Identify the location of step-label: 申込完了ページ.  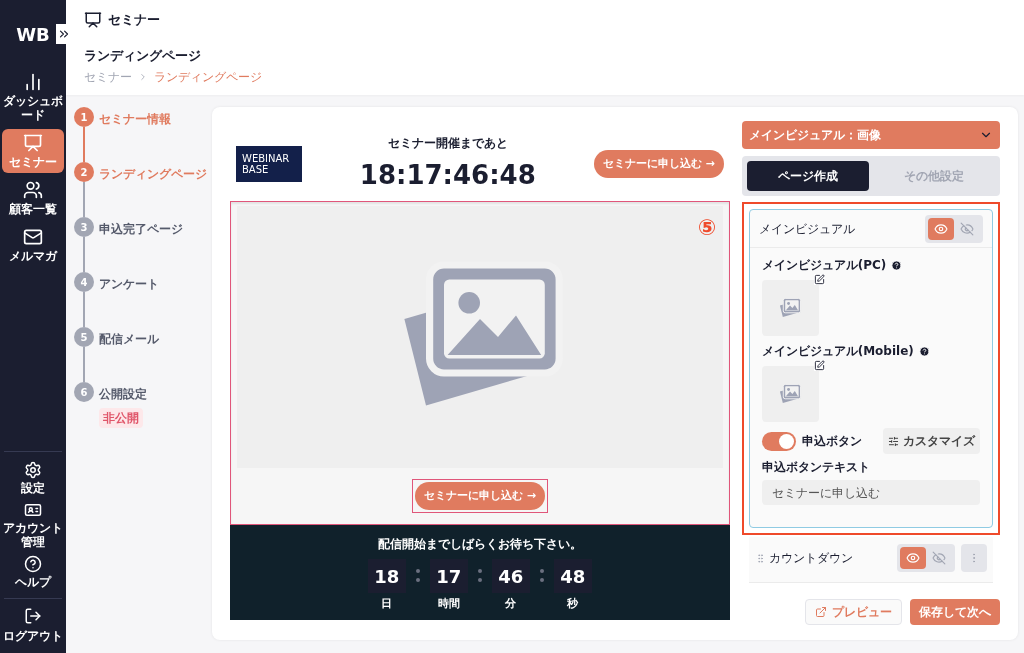
(141, 229).